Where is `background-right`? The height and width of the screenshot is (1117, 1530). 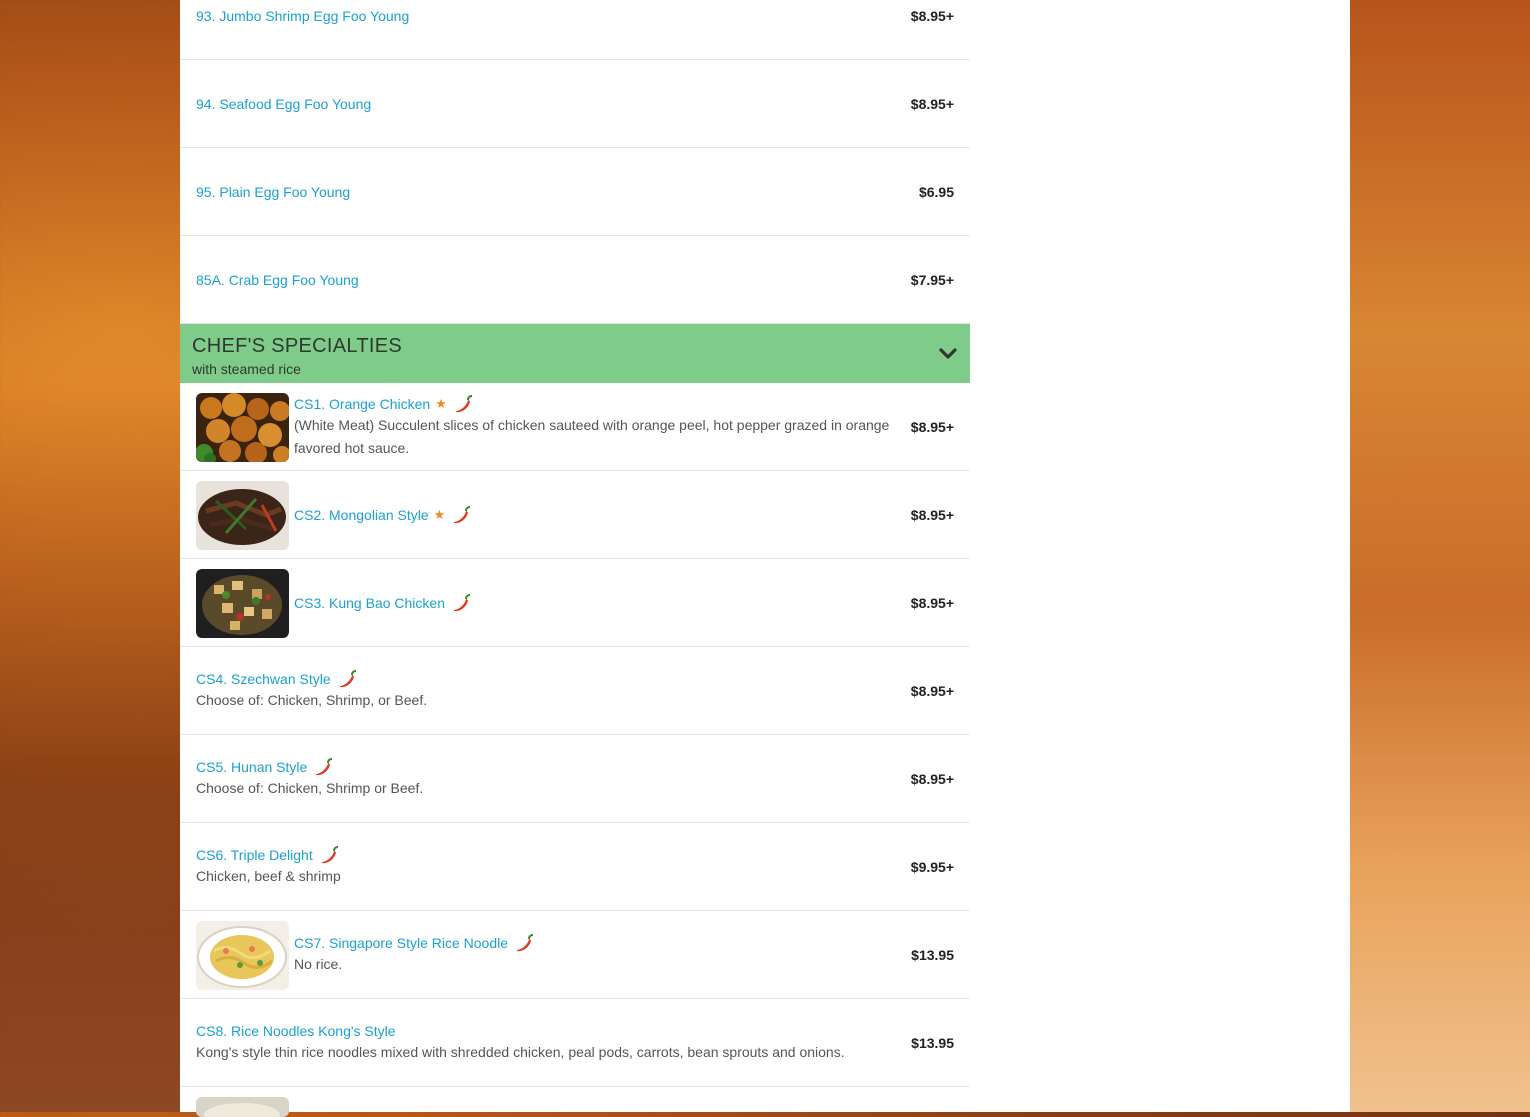
background-right is located at coordinates (1440, 556).